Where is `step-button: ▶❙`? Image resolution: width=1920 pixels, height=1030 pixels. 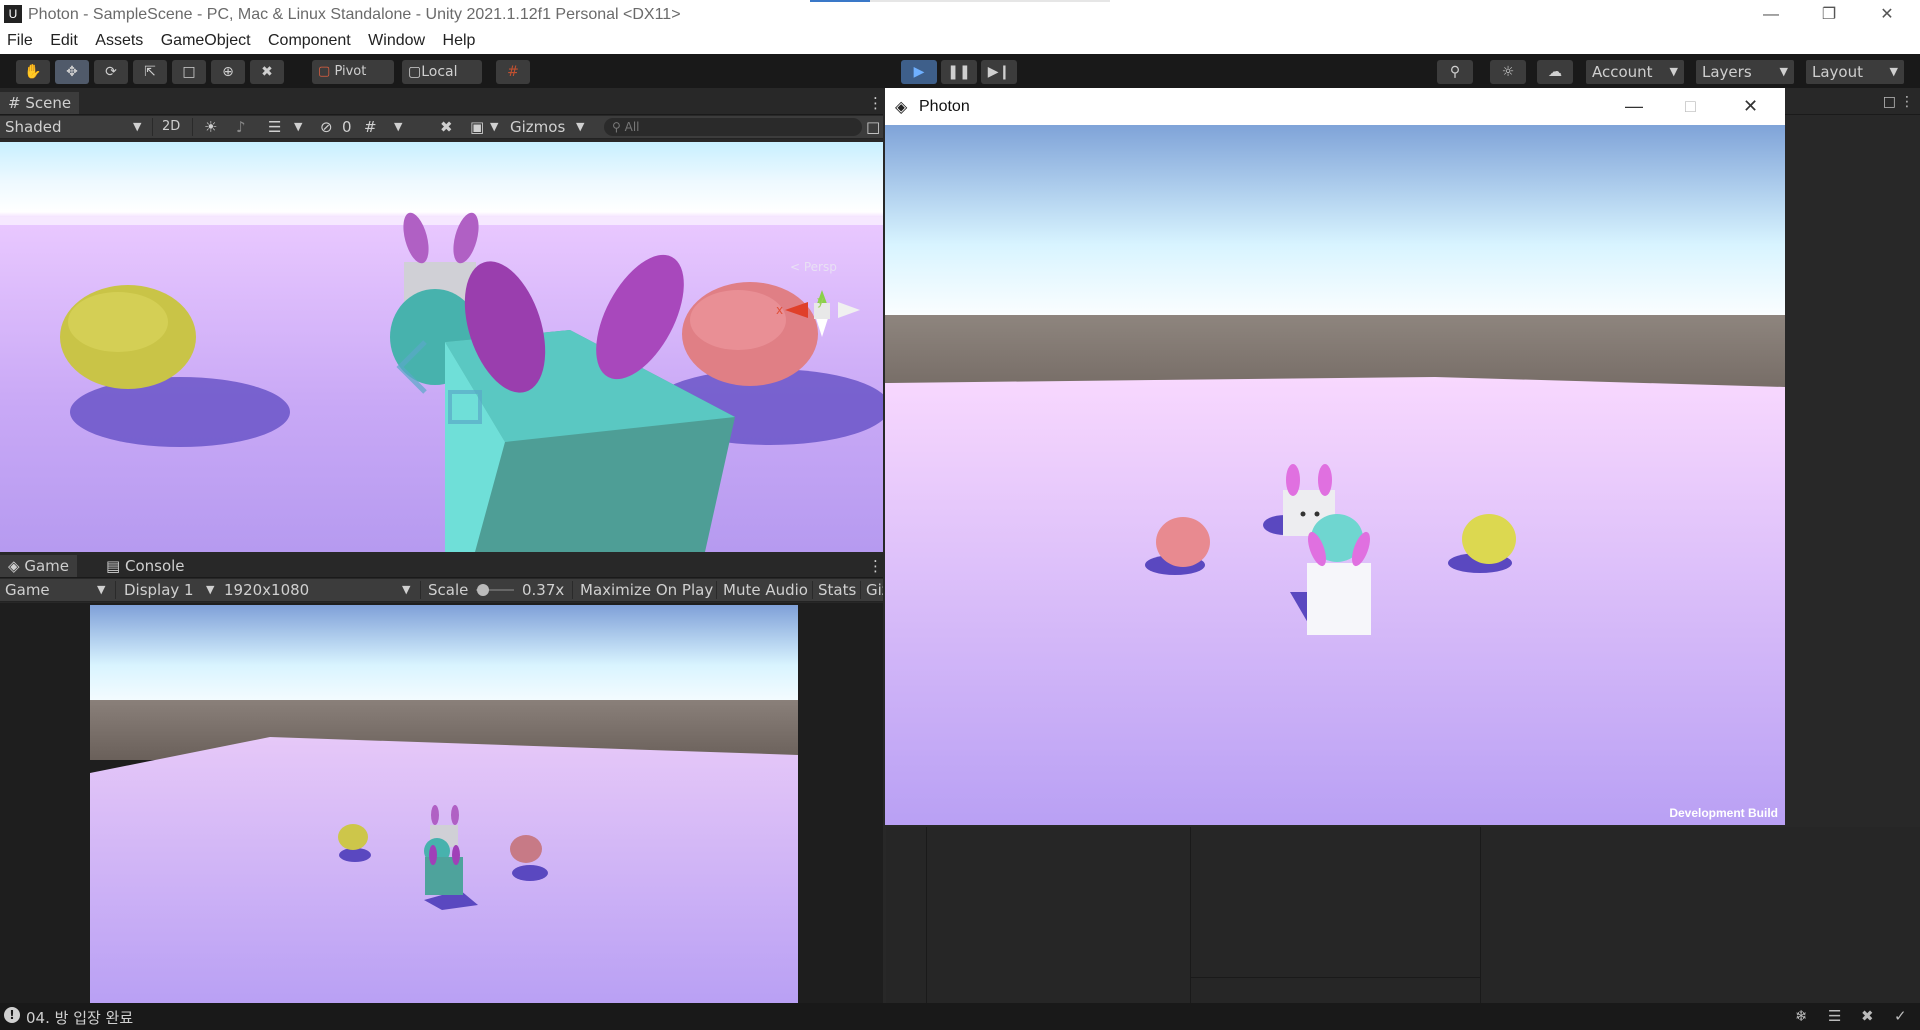
step-button: ▶❙ is located at coordinates (999, 72).